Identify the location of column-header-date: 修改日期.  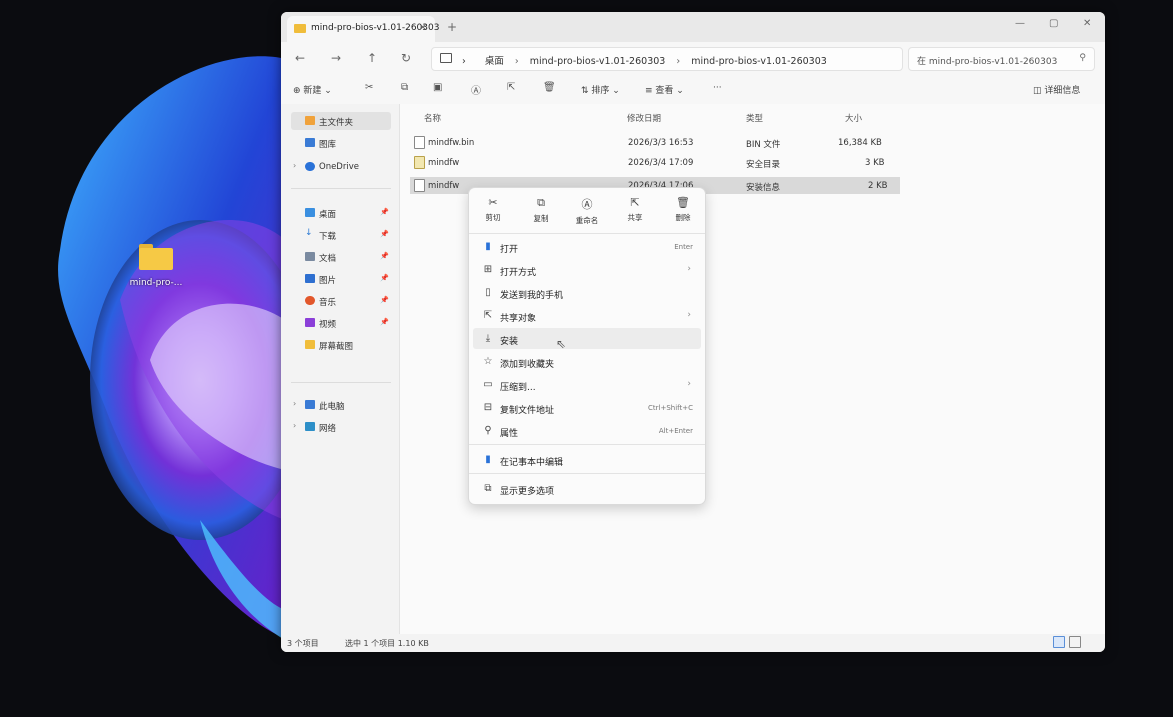
(644, 118).